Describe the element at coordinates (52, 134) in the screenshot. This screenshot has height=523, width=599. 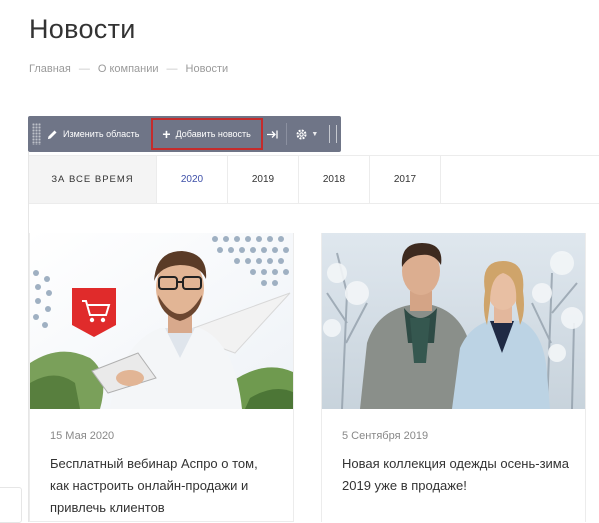
I see `pencil-icon` at that location.